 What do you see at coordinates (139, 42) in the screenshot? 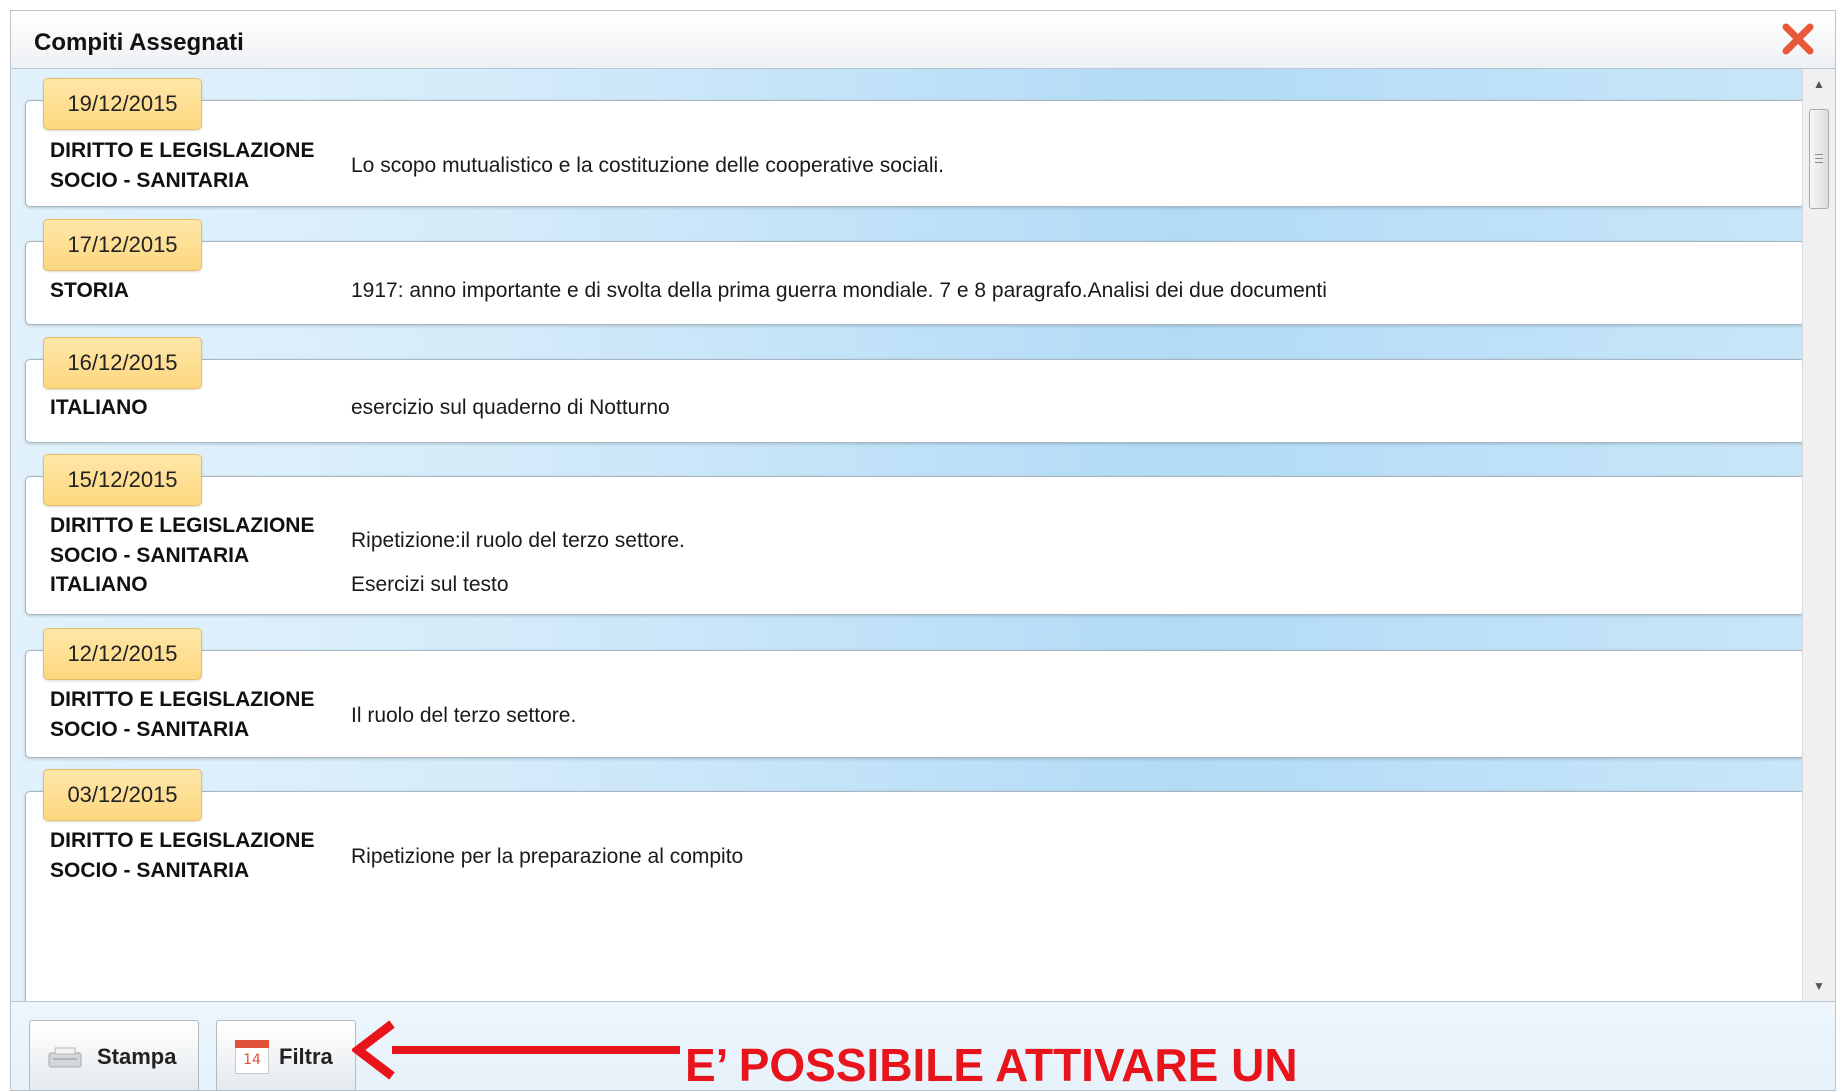
I see `dialog-title: Compiti Assegnati` at bounding box center [139, 42].